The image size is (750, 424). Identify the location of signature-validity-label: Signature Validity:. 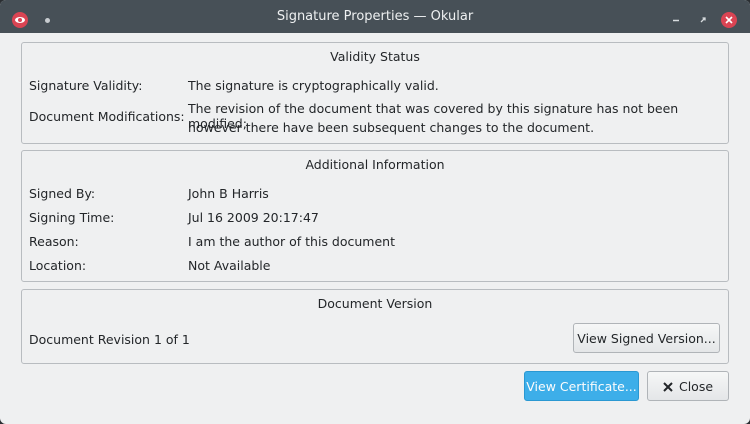
(86, 85).